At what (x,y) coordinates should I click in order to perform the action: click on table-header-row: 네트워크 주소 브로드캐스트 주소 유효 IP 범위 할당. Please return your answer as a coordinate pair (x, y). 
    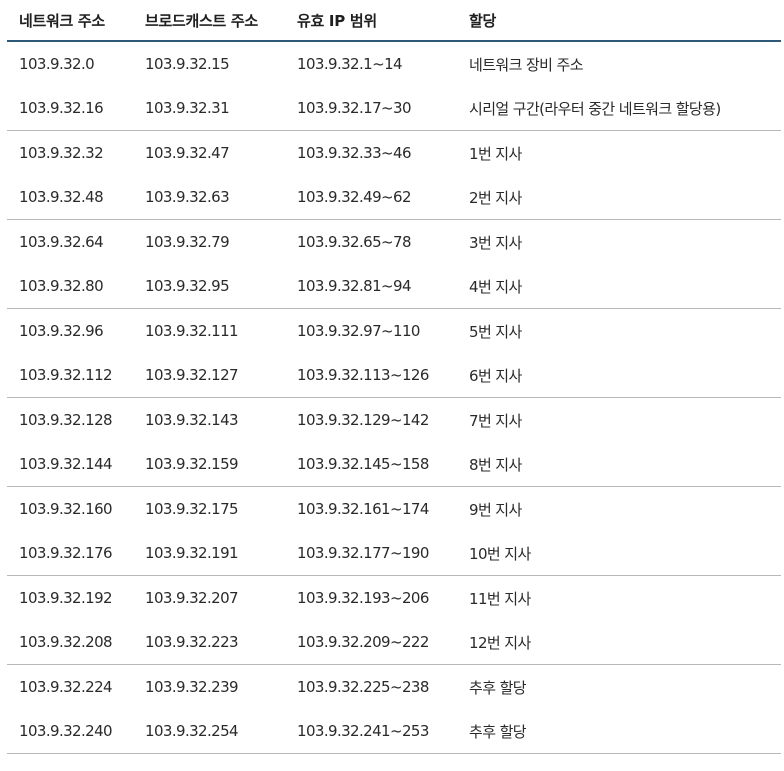
    Looking at the image, I should click on (394, 21).